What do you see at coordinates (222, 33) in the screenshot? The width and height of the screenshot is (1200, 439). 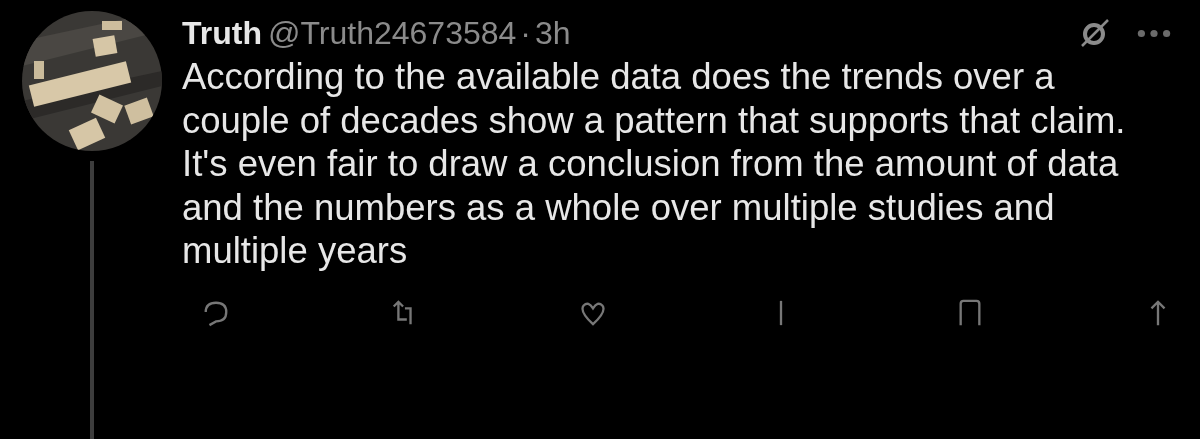 I see `display-name: Truth` at bounding box center [222, 33].